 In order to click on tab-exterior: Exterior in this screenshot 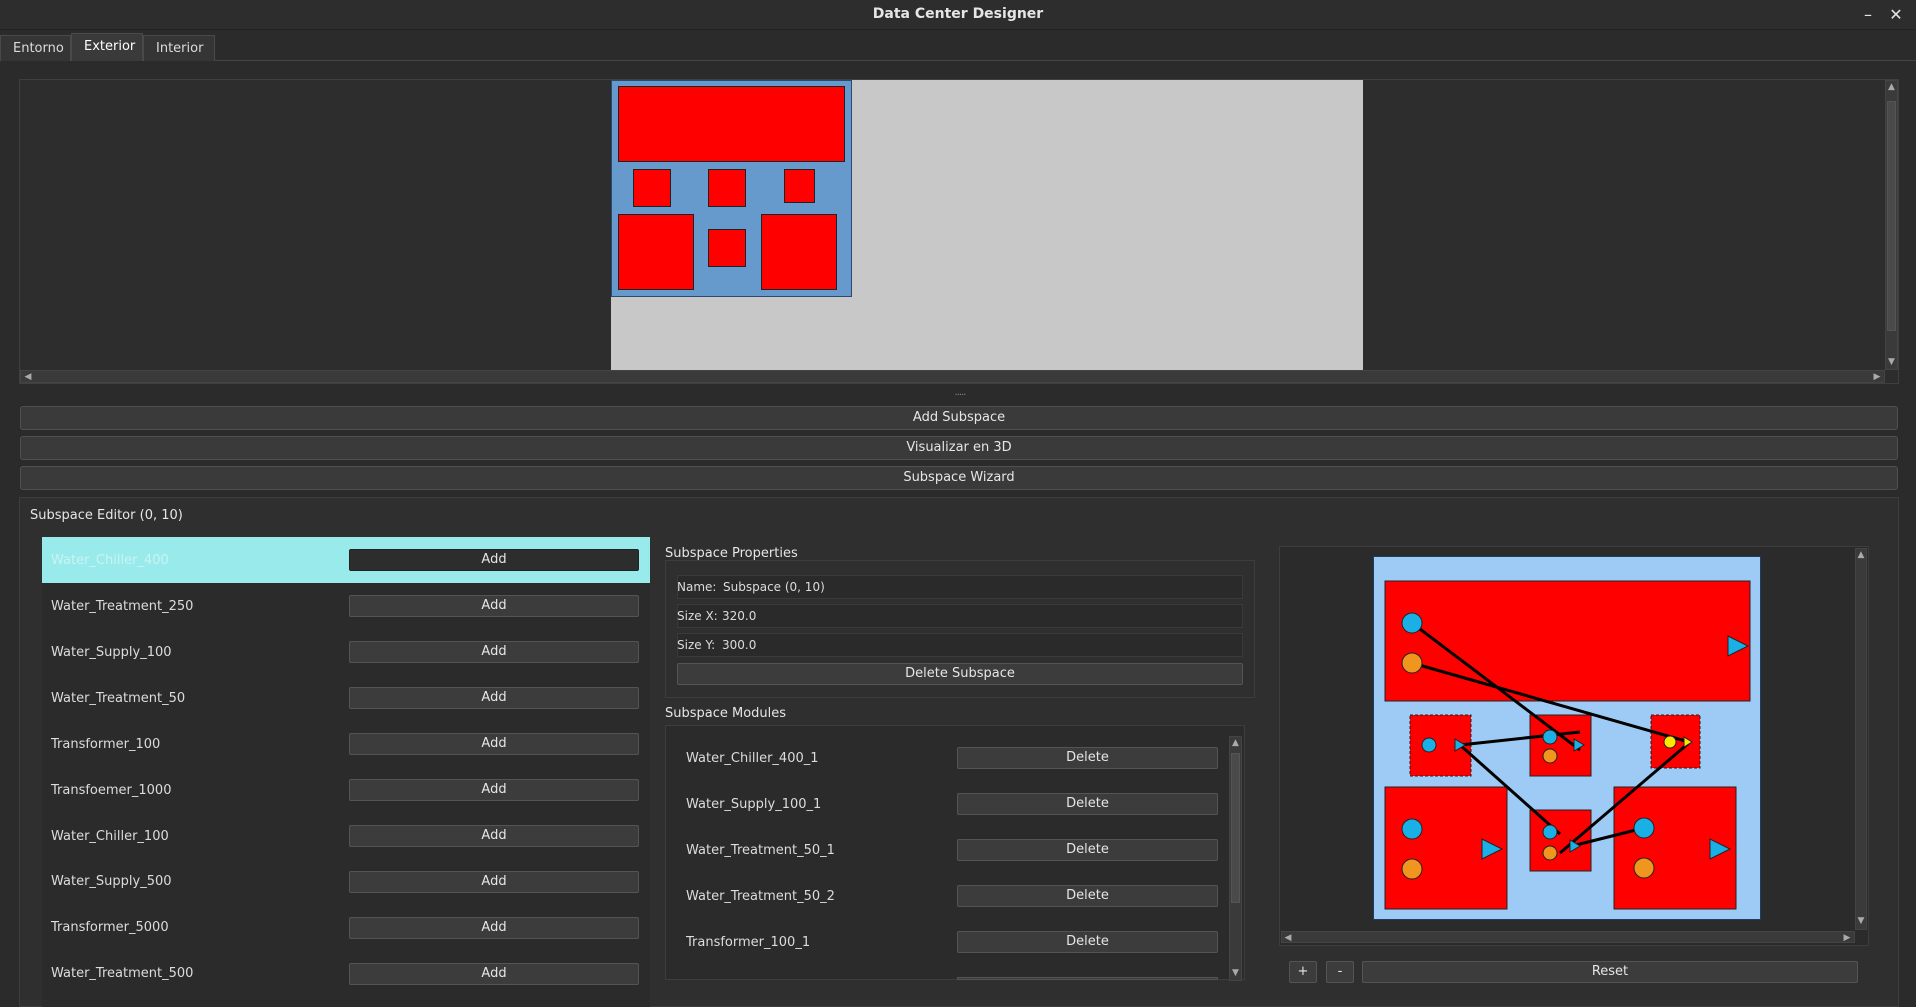, I will do `click(107, 47)`.